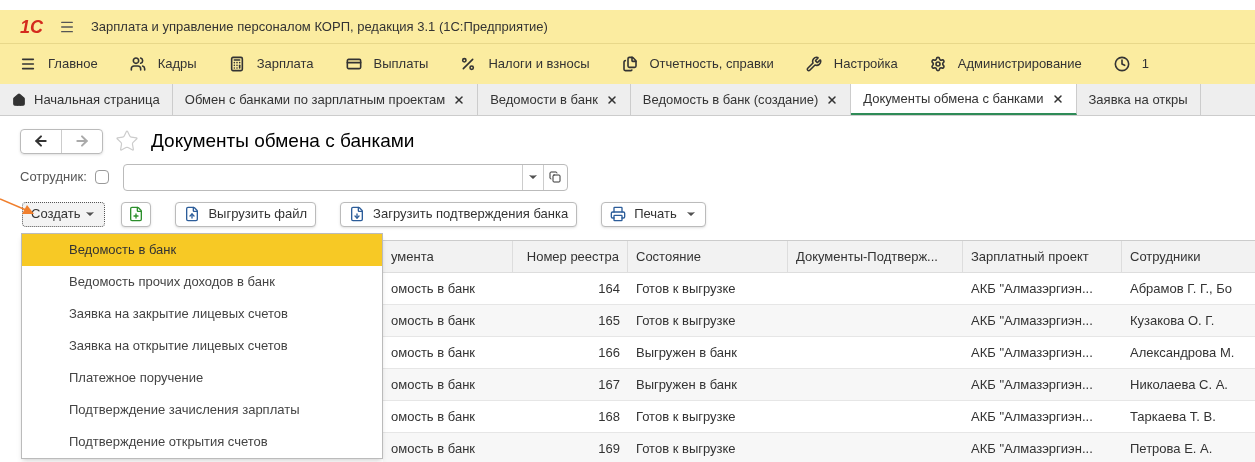 The image size is (1255, 462). What do you see at coordinates (1138, 99) in the screenshot?
I see `tab: Заявка на откры` at bounding box center [1138, 99].